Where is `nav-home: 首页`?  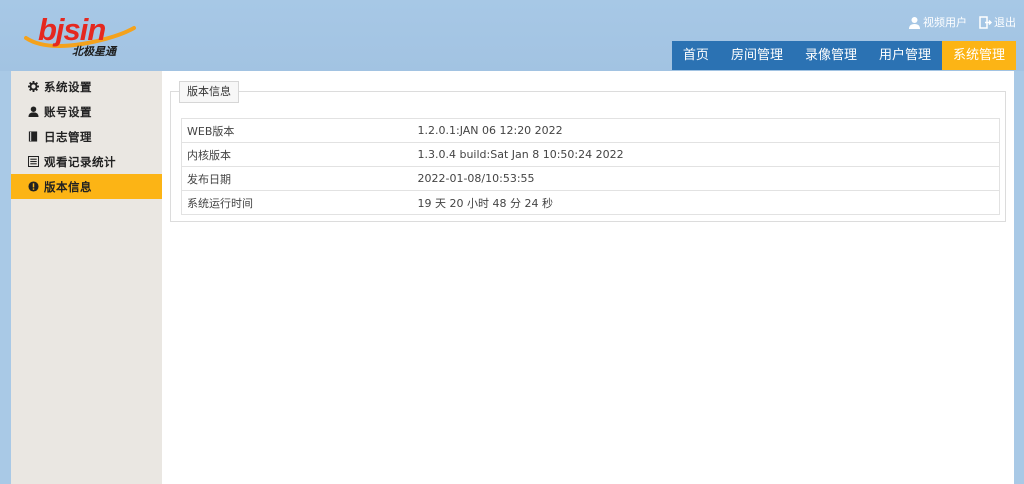 nav-home: 首页 is located at coordinates (695, 55).